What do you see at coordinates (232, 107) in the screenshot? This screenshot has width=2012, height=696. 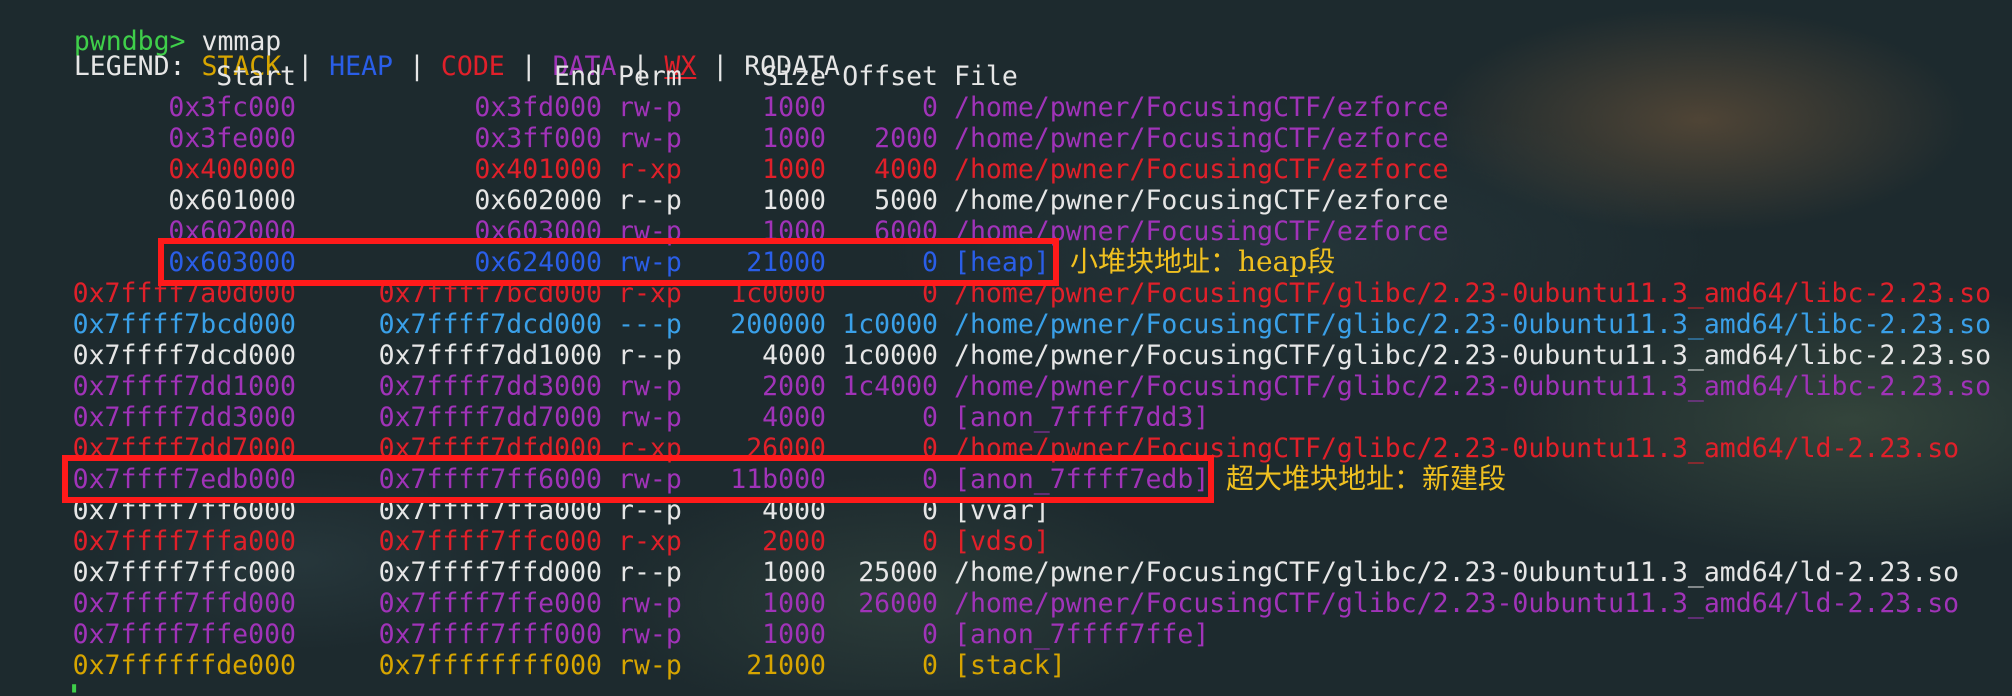 I see `cell-start: 0x3fc000` at bounding box center [232, 107].